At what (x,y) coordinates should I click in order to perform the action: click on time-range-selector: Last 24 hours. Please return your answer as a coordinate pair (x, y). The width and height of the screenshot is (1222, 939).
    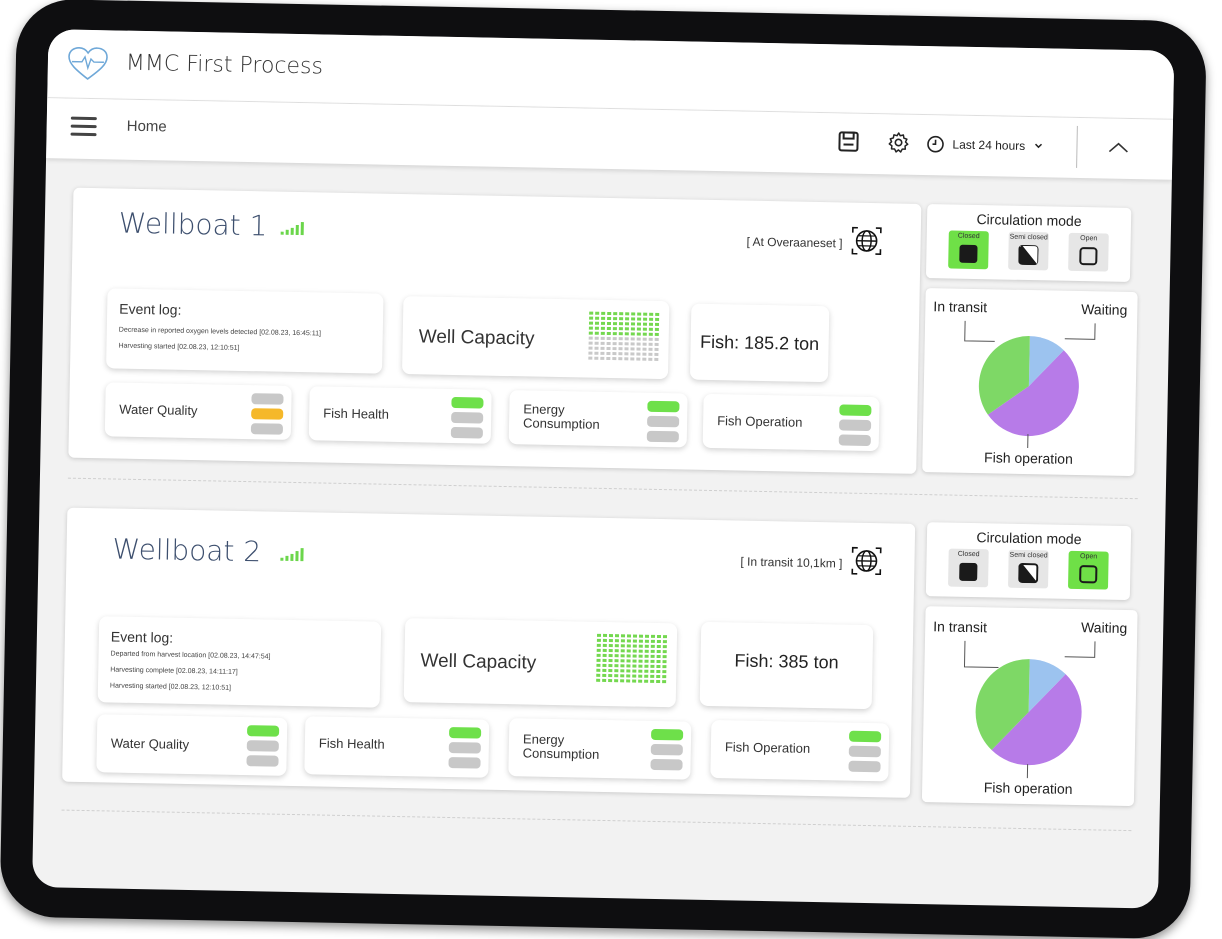
    Looking at the image, I should click on (984, 145).